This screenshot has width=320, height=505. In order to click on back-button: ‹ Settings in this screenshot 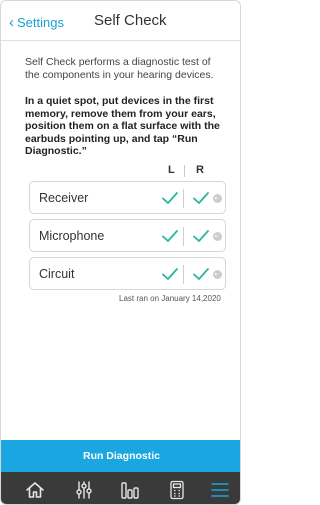, I will do `click(36, 22)`.